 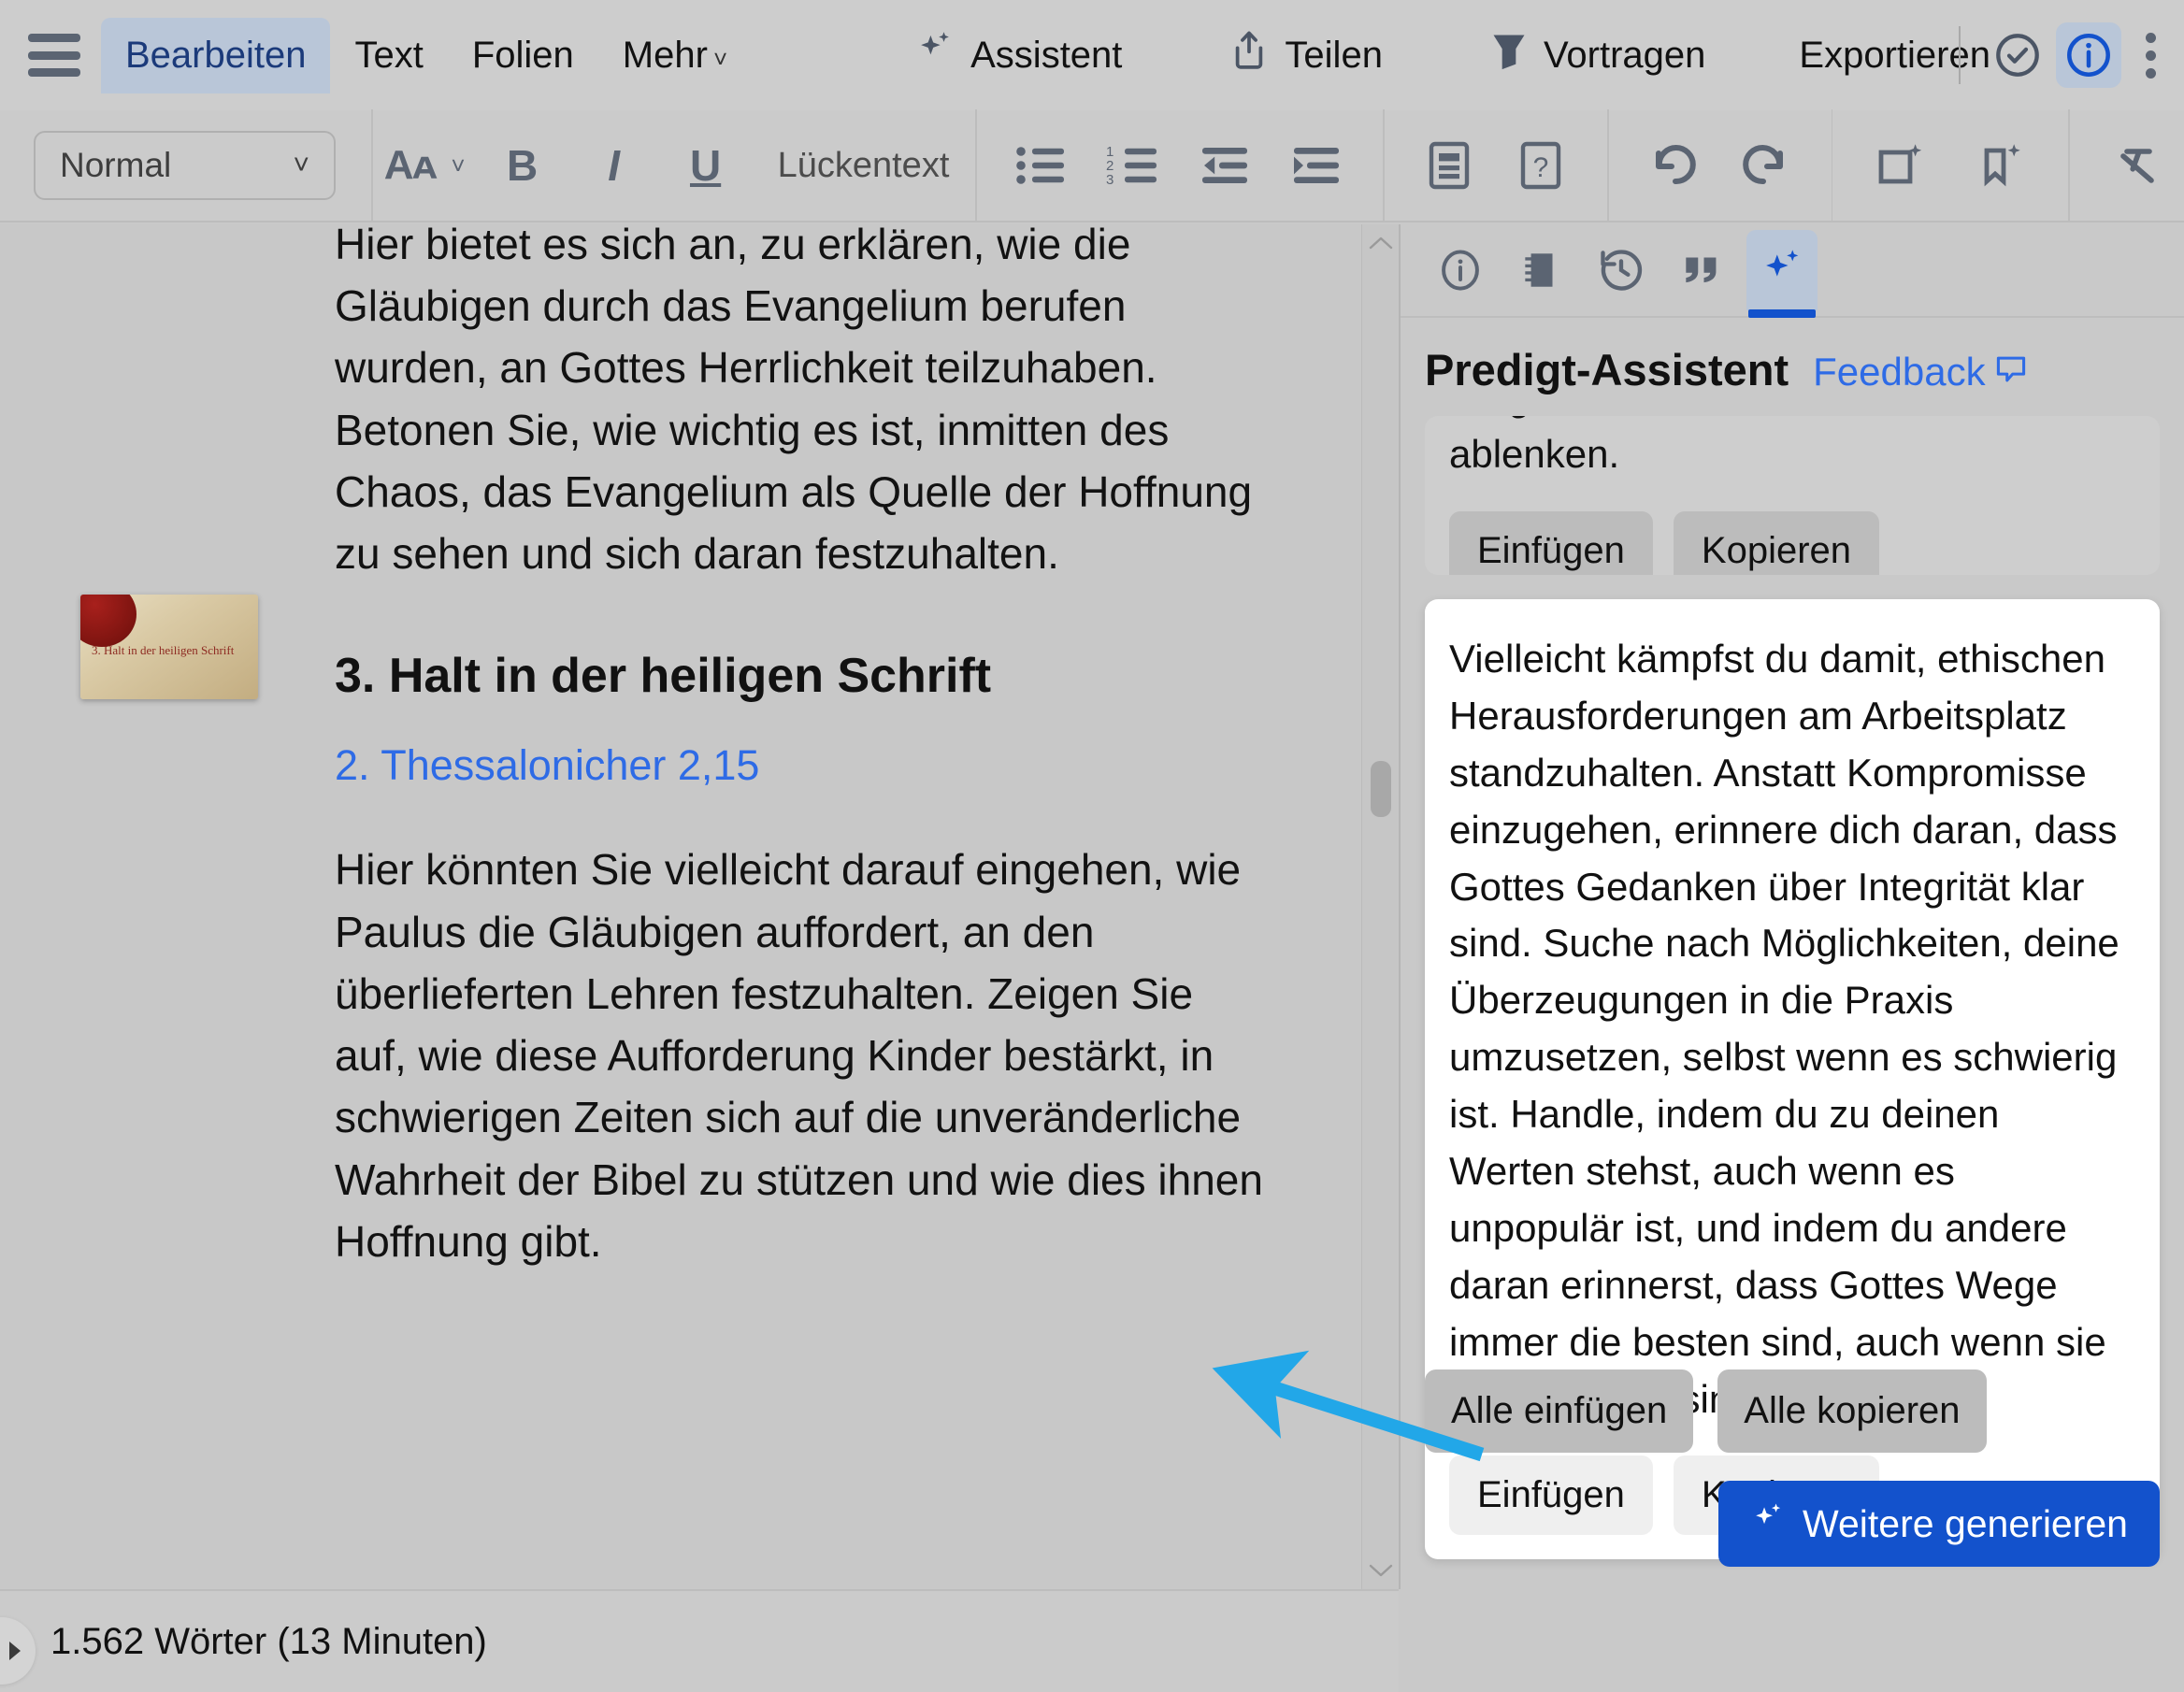 What do you see at coordinates (1899, 372) in the screenshot?
I see `feedback-label: Feedback` at bounding box center [1899, 372].